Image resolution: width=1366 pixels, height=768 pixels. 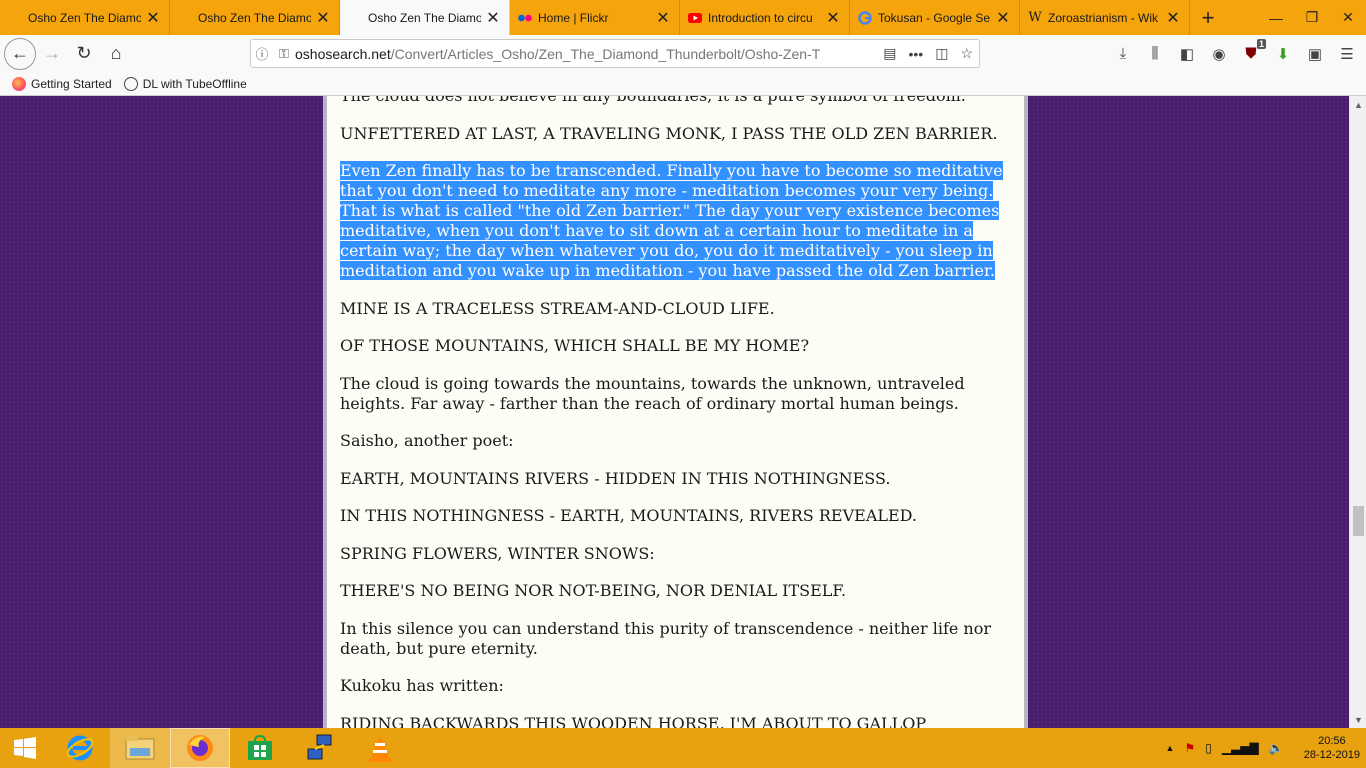 I want to click on wikipedia-icon: W, so click(x=1035, y=17).